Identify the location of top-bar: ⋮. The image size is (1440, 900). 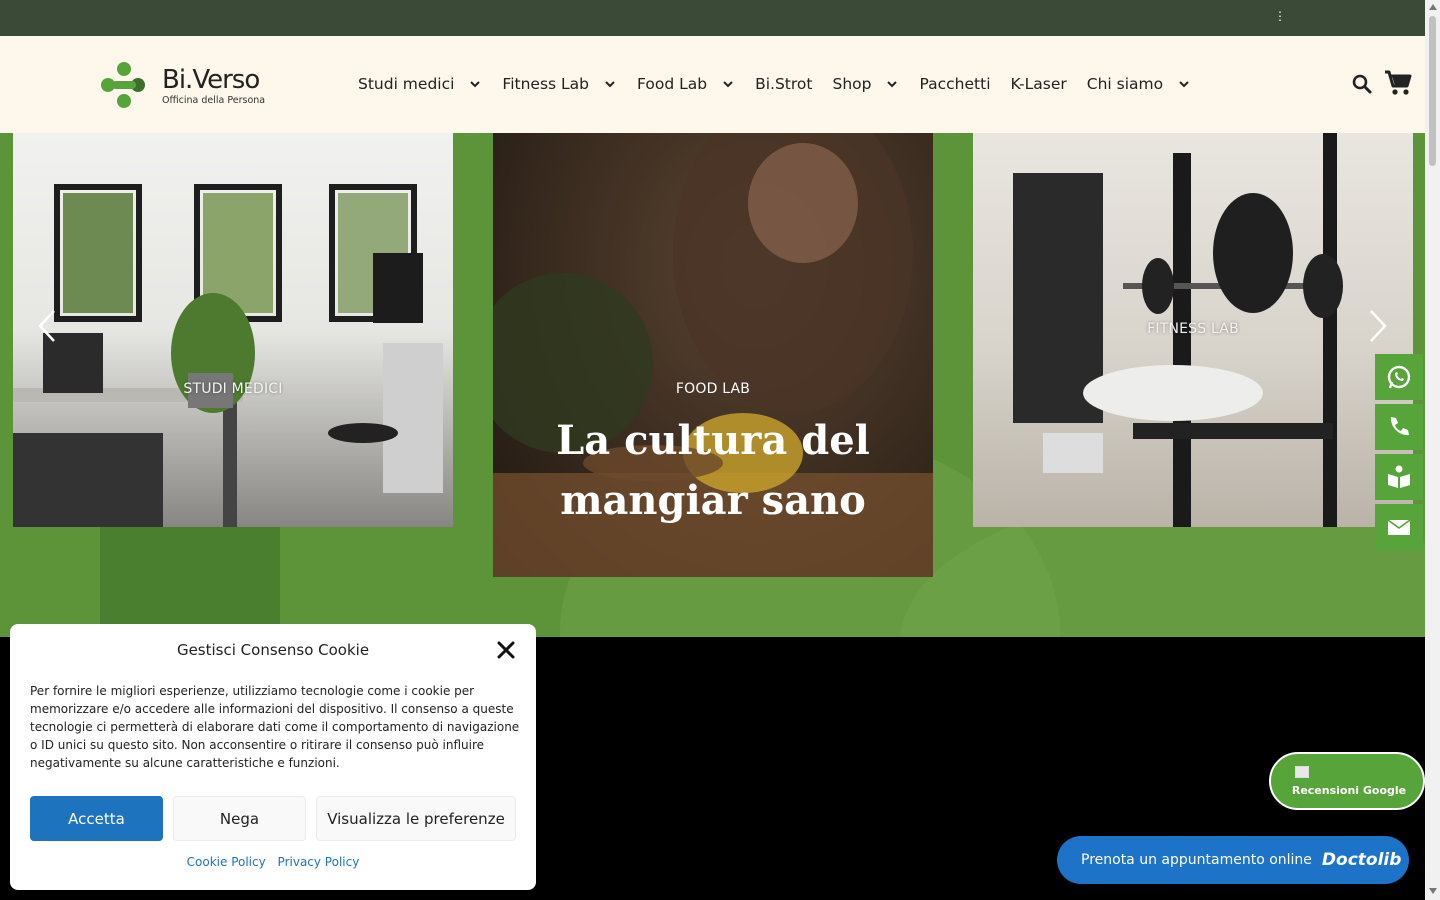
(712, 18).